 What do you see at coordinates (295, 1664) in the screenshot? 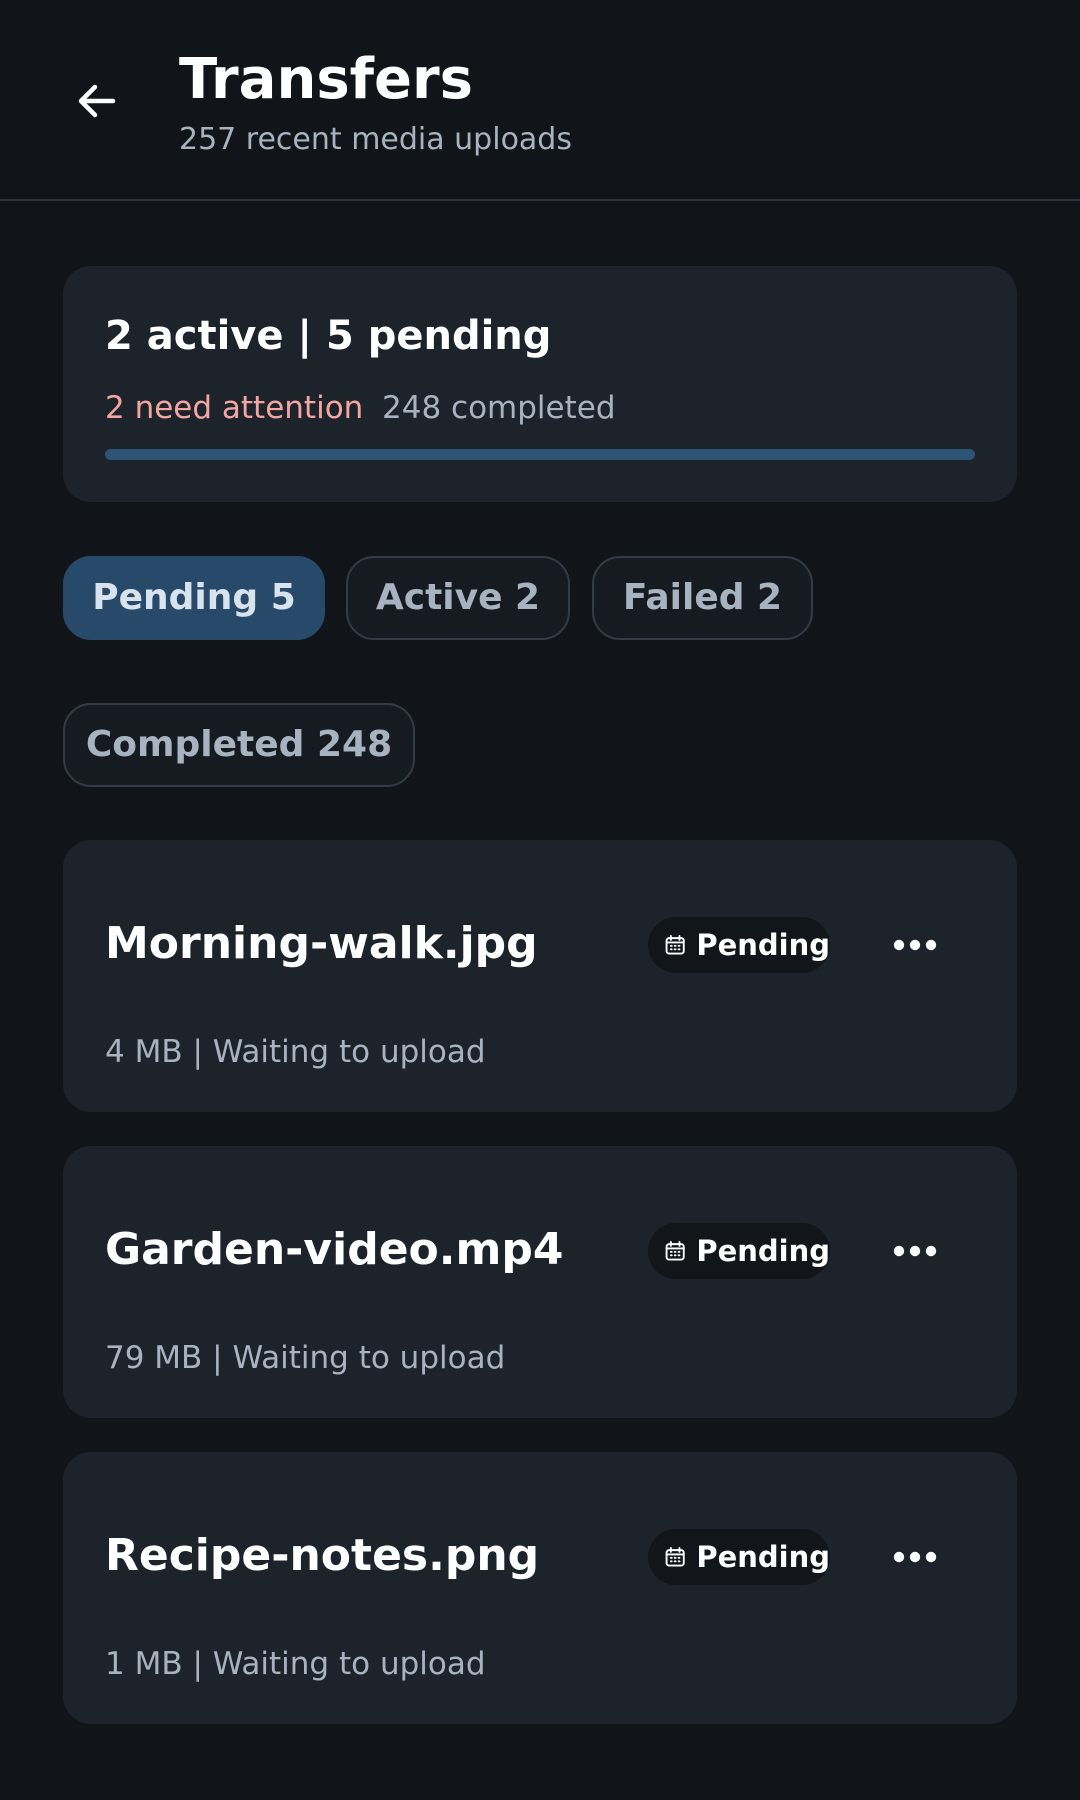
I see `file-meta: 1 MB | Waiting to upload` at bounding box center [295, 1664].